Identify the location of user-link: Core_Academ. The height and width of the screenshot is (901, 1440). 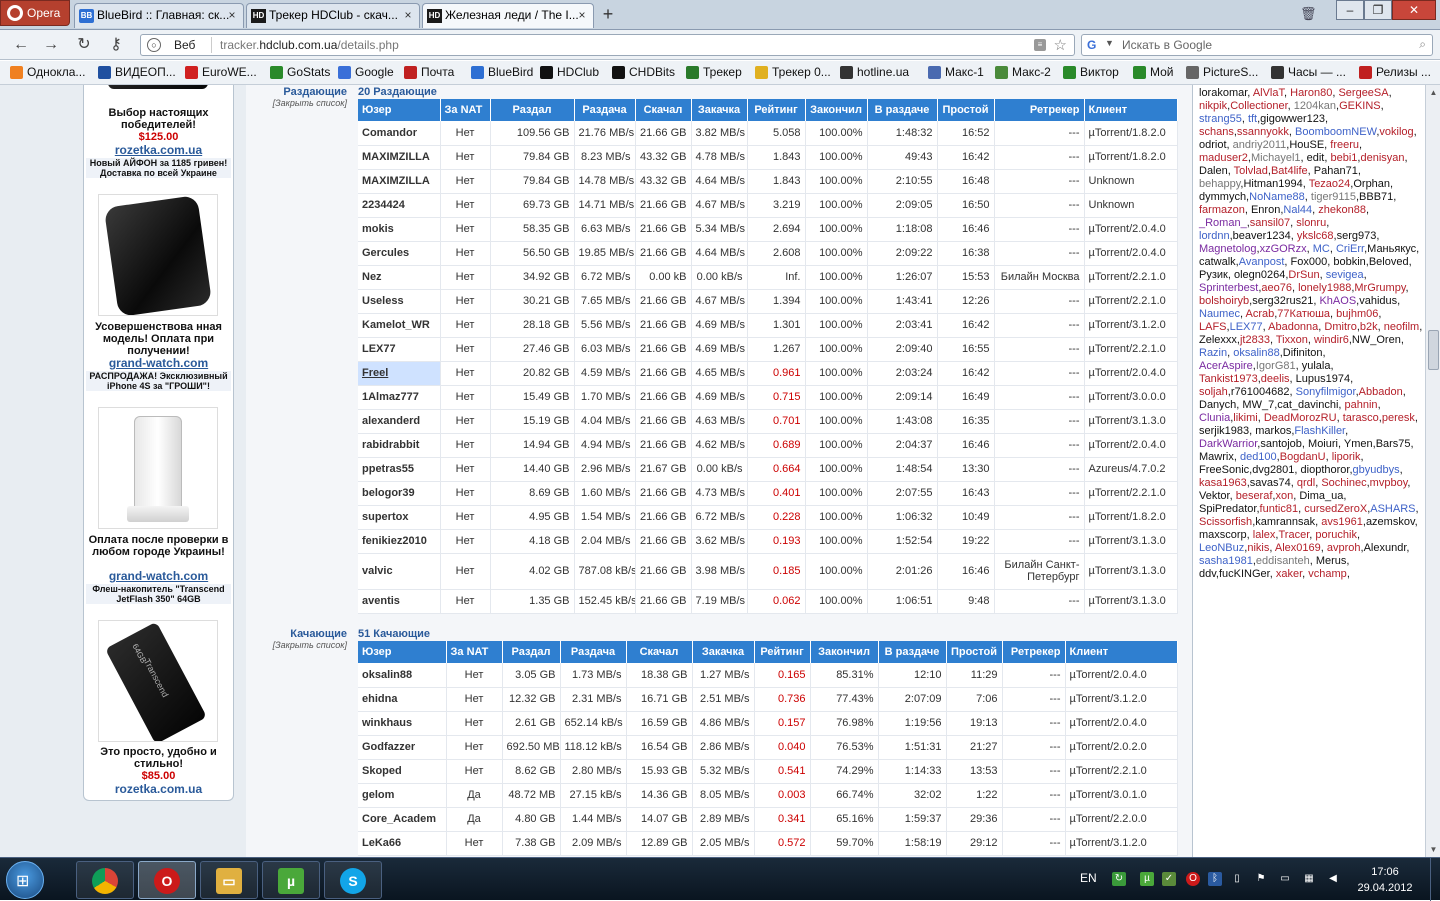
(402, 819).